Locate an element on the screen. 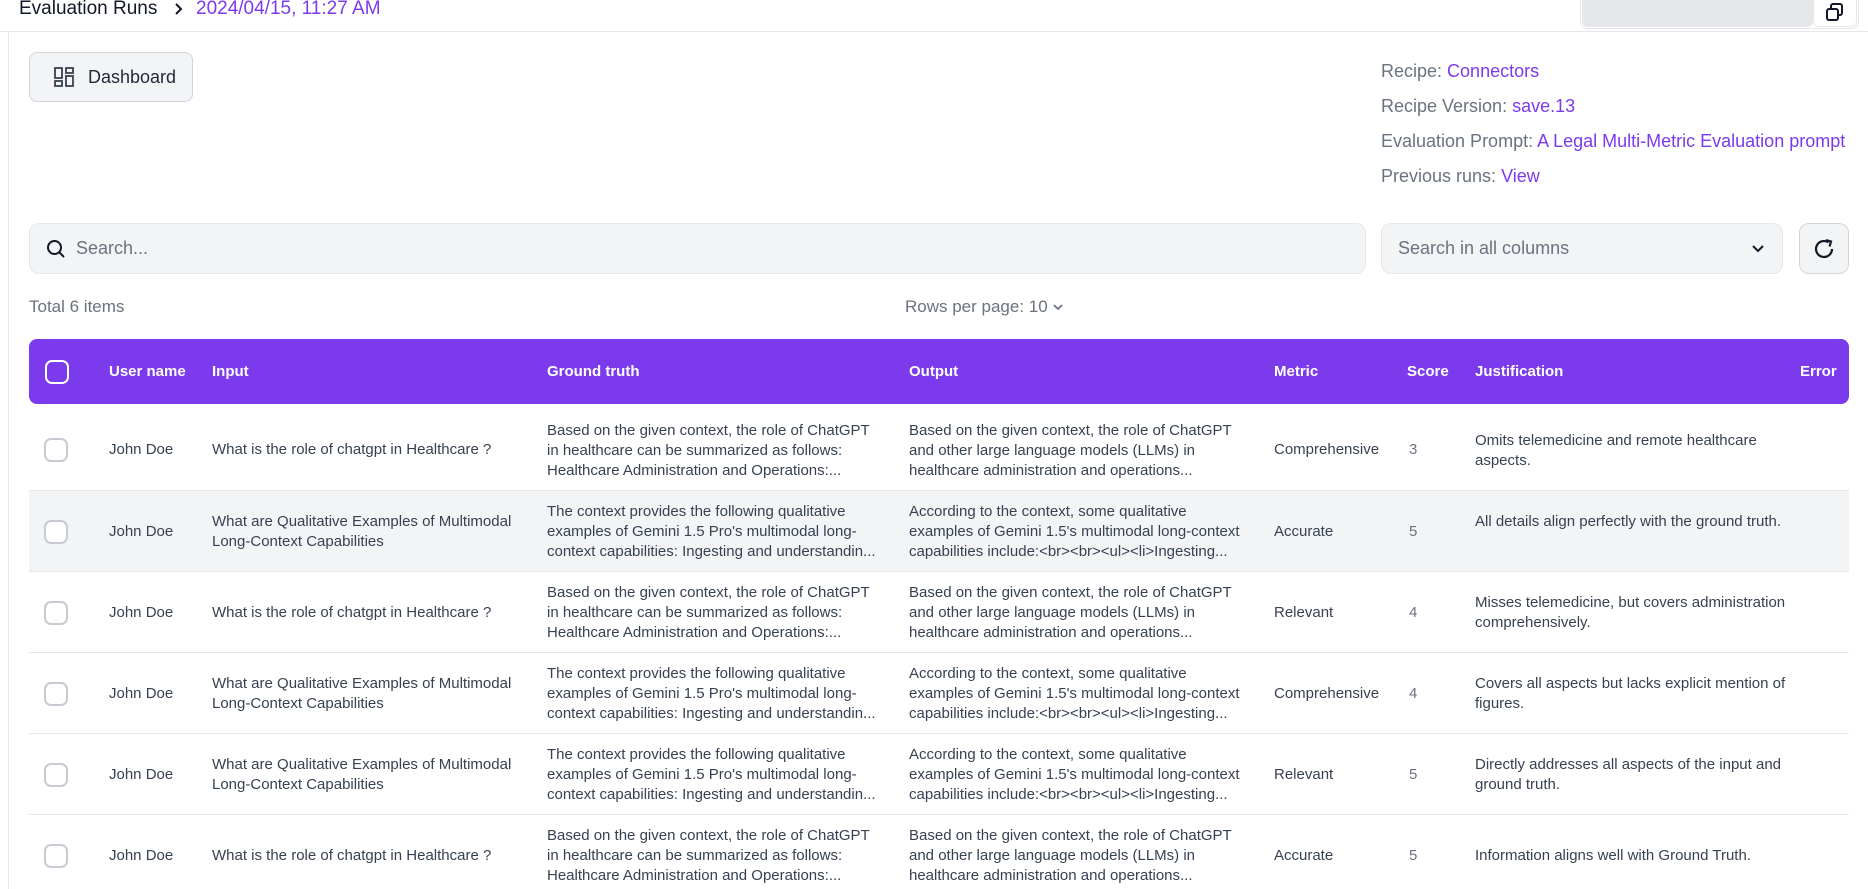  search-input is located at coordinates (676, 248).